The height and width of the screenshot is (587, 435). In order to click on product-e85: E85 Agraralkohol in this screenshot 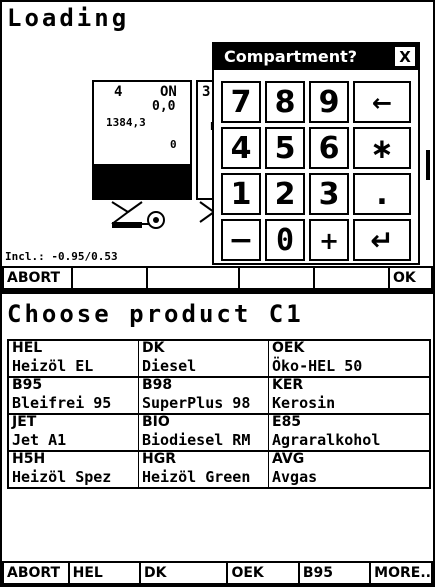, I will do `click(349, 433)`.